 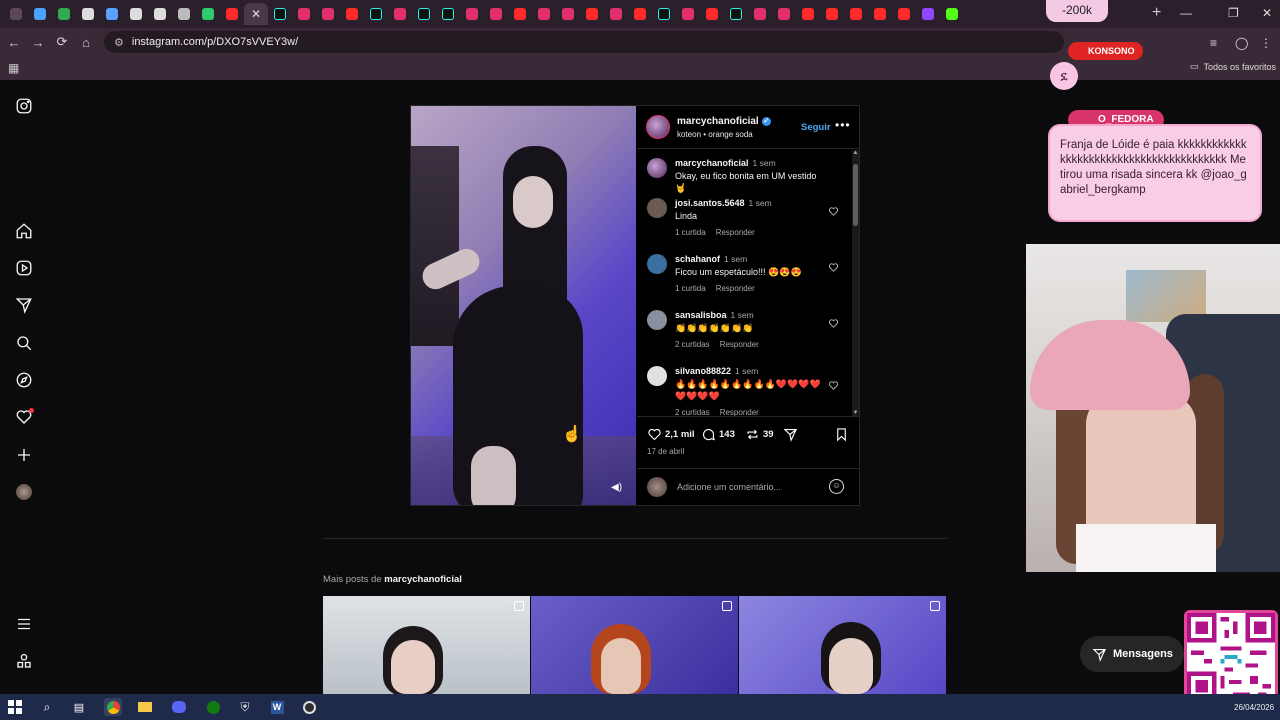 What do you see at coordinates (13, 68) in the screenshot?
I see `apps-grid-icon: ▦` at bounding box center [13, 68].